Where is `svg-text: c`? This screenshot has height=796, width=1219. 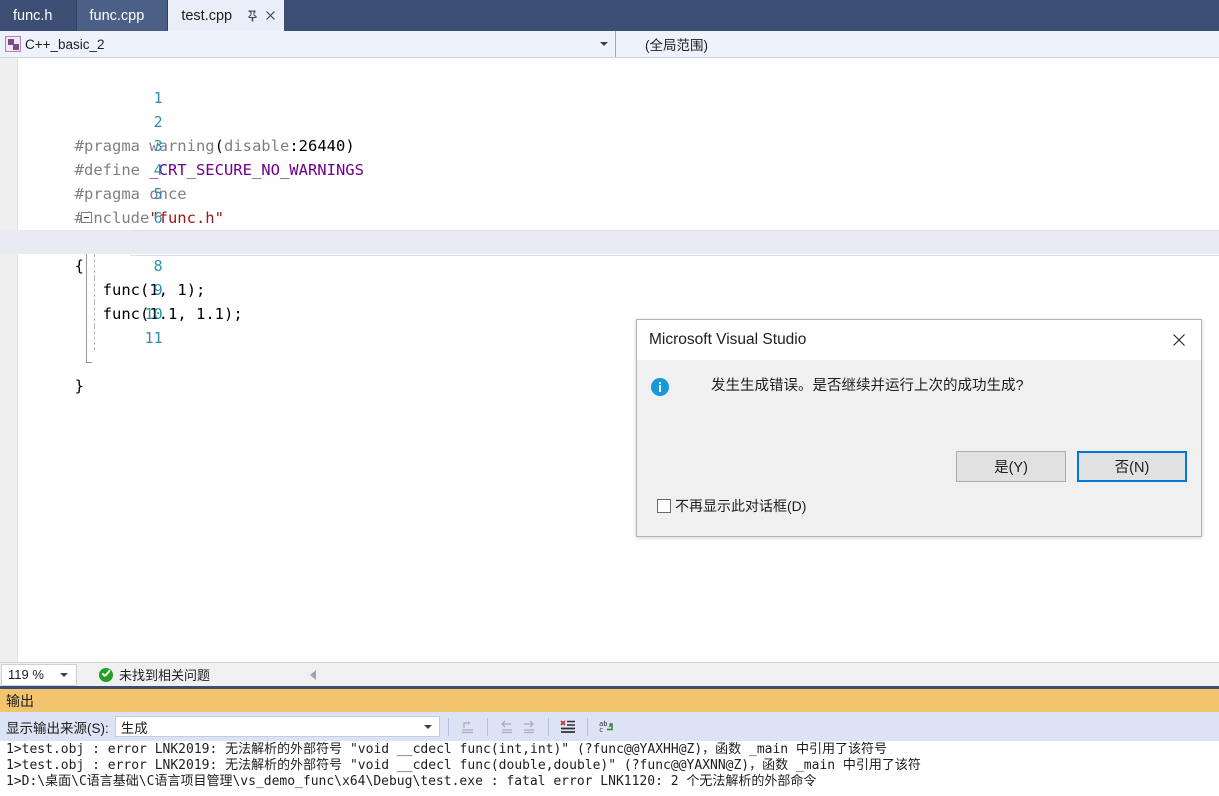
svg-text: c is located at coordinates (601, 730).